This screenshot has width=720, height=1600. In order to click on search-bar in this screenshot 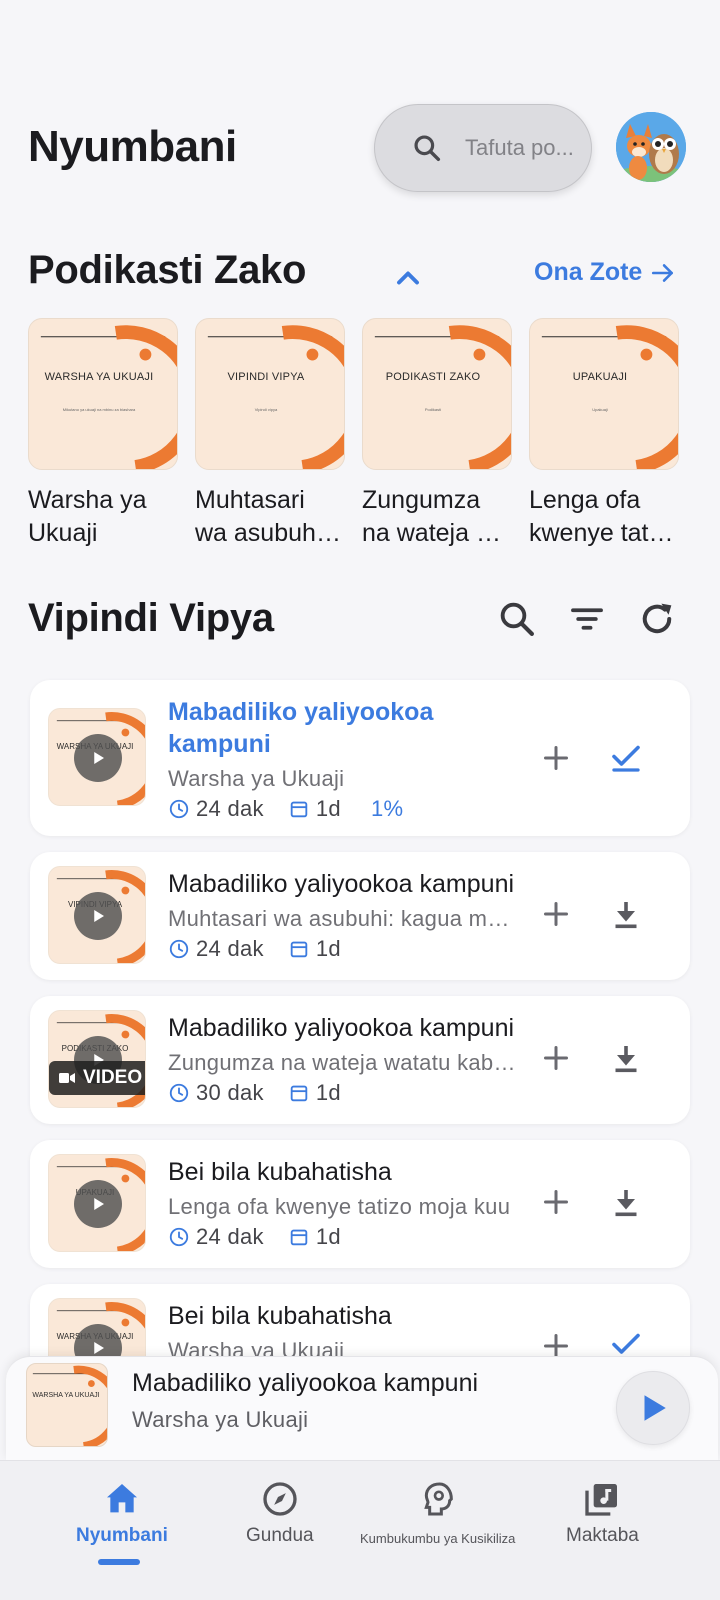, I will do `click(483, 148)`.